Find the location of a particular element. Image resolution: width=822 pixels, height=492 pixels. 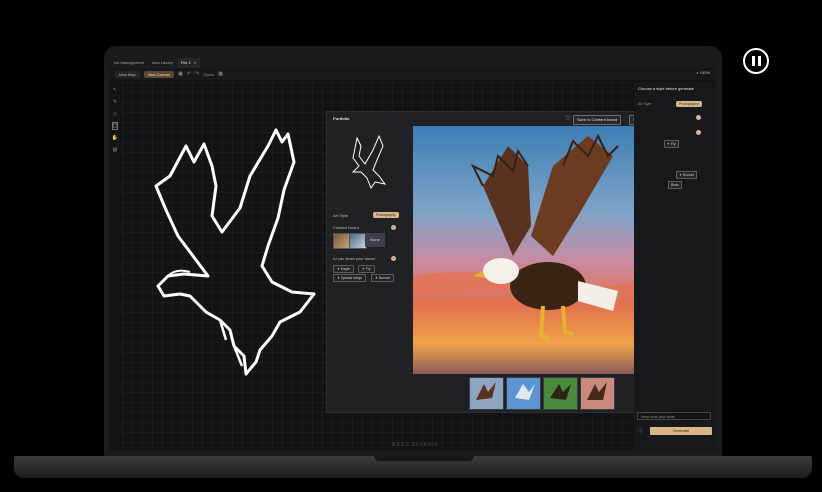

tab-file-1: File 1 × is located at coordinates (188, 63).